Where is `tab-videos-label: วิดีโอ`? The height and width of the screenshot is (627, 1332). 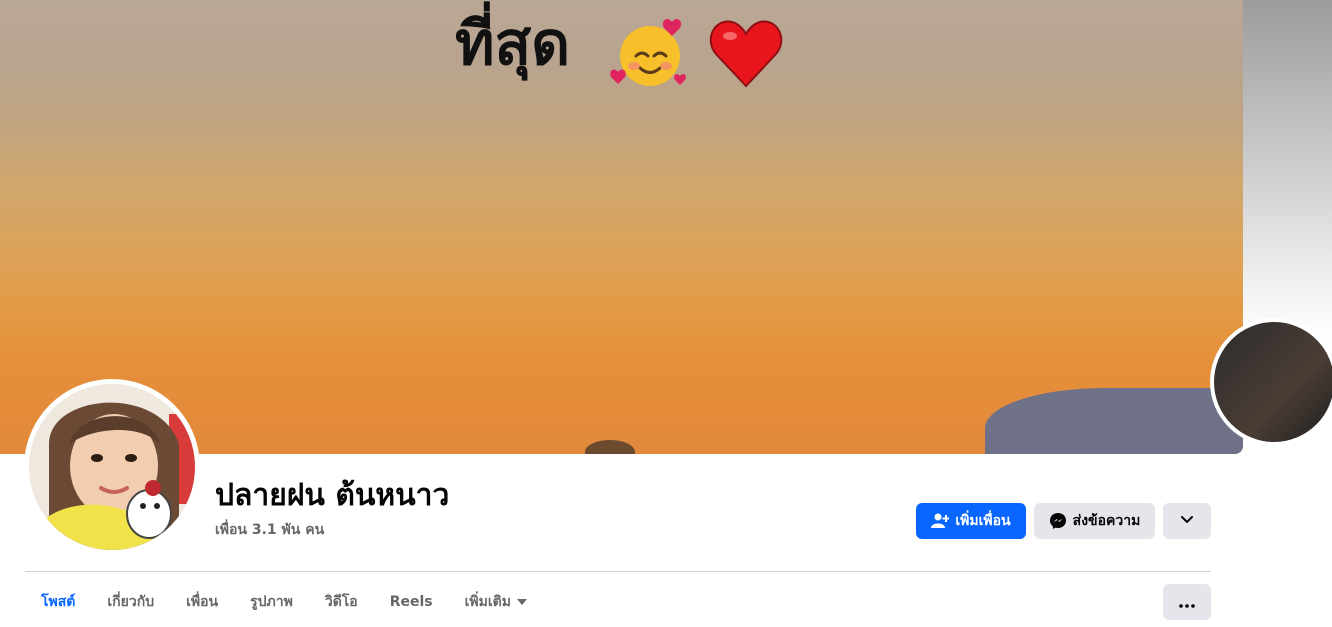 tab-videos-label: วิดีโอ is located at coordinates (341, 602).